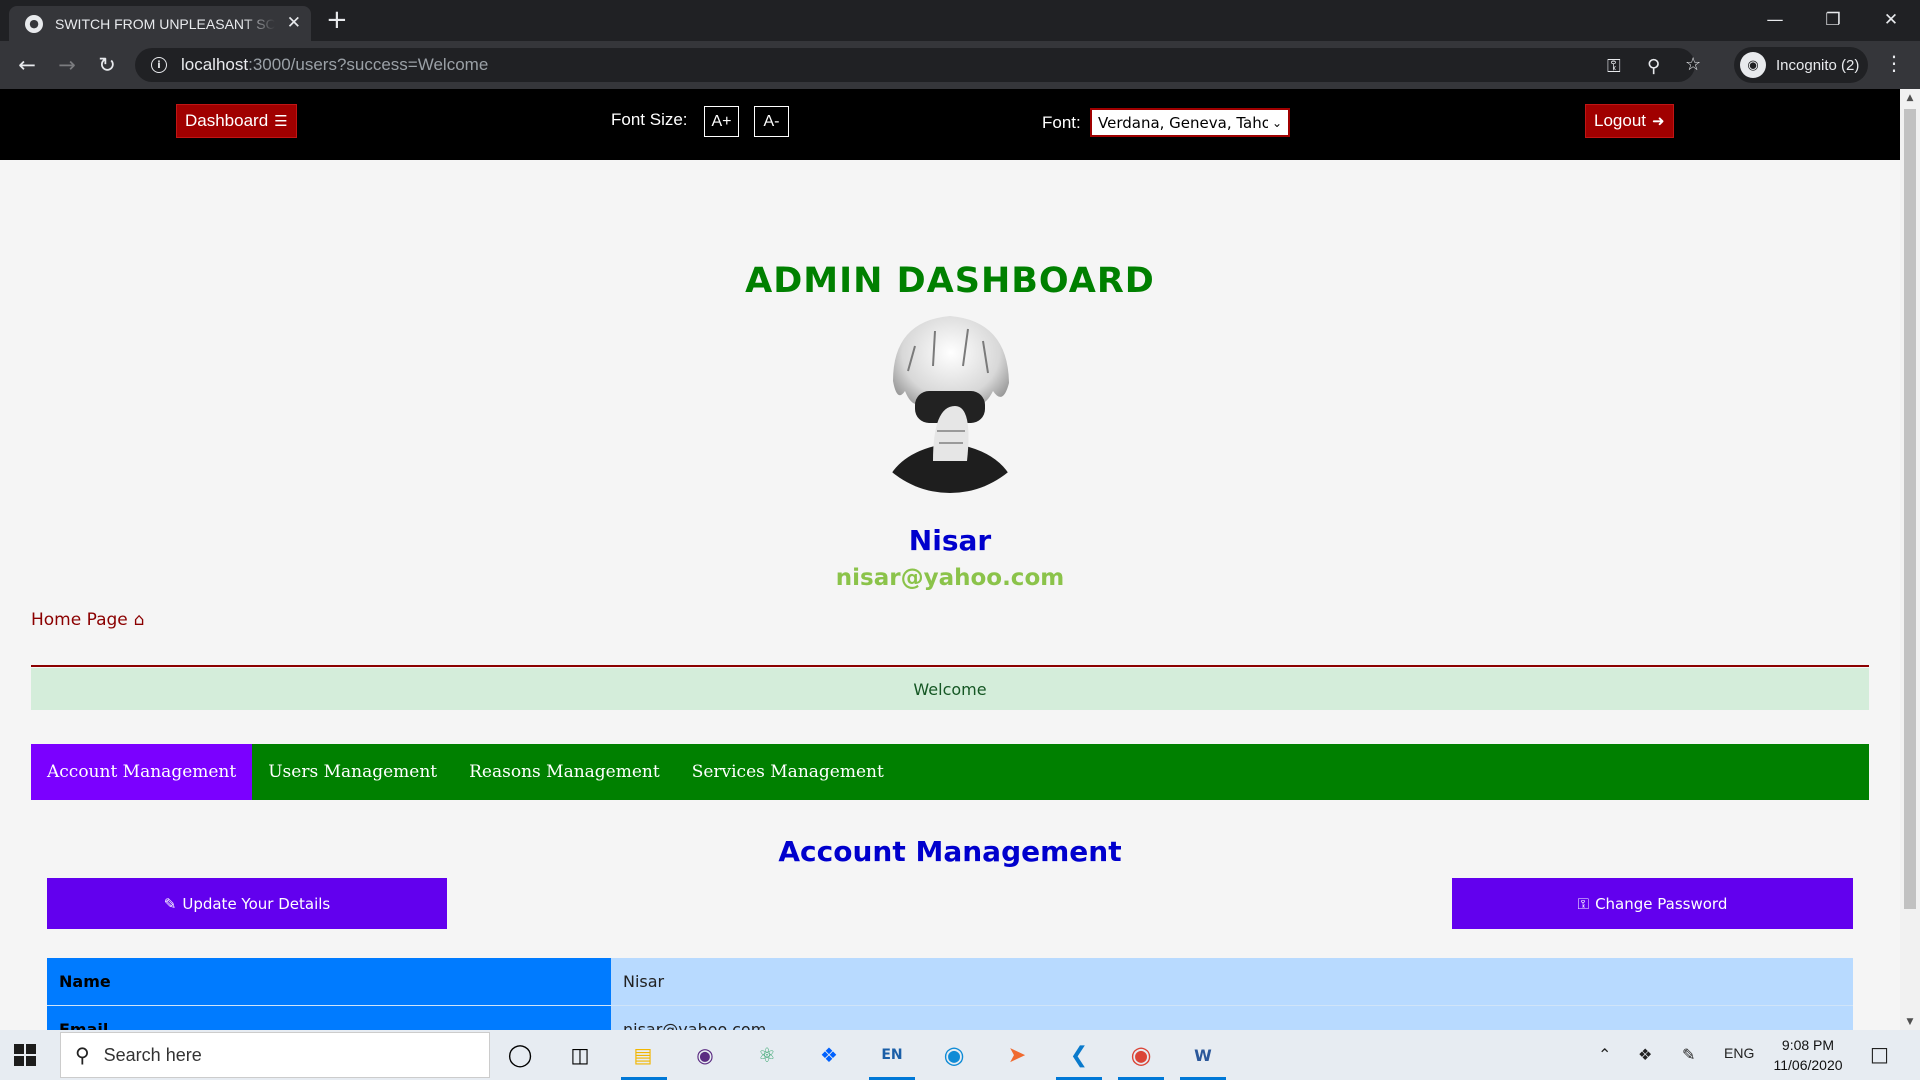  What do you see at coordinates (1620, 120) in the screenshot?
I see `logout-label: Logout` at bounding box center [1620, 120].